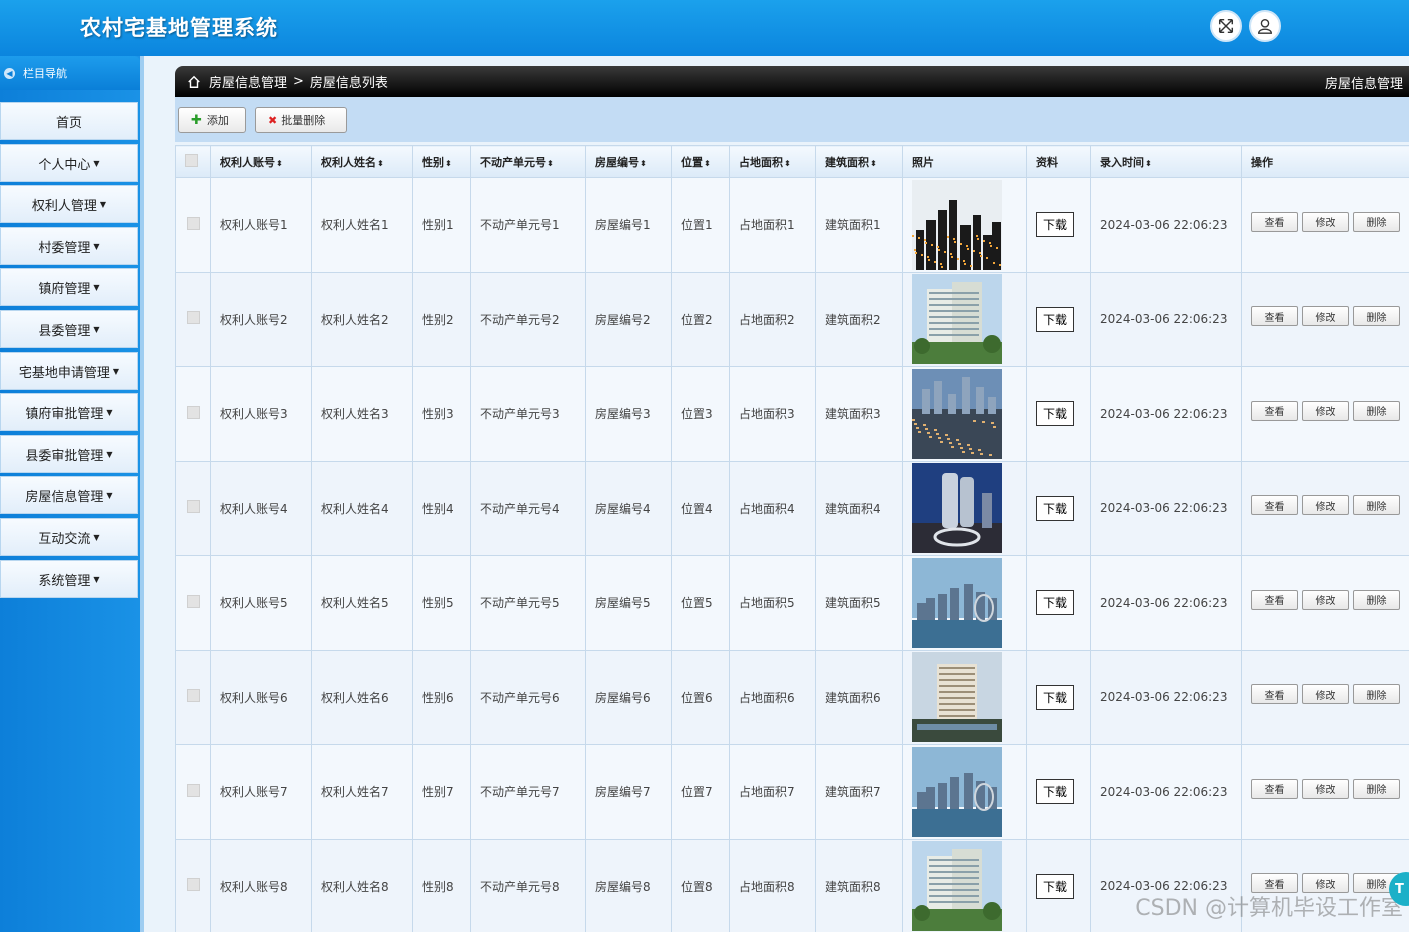 This screenshot has width=1409, height=932. What do you see at coordinates (69, 579) in the screenshot?
I see `sidebar-item-12: 系统管理 ▼` at bounding box center [69, 579].